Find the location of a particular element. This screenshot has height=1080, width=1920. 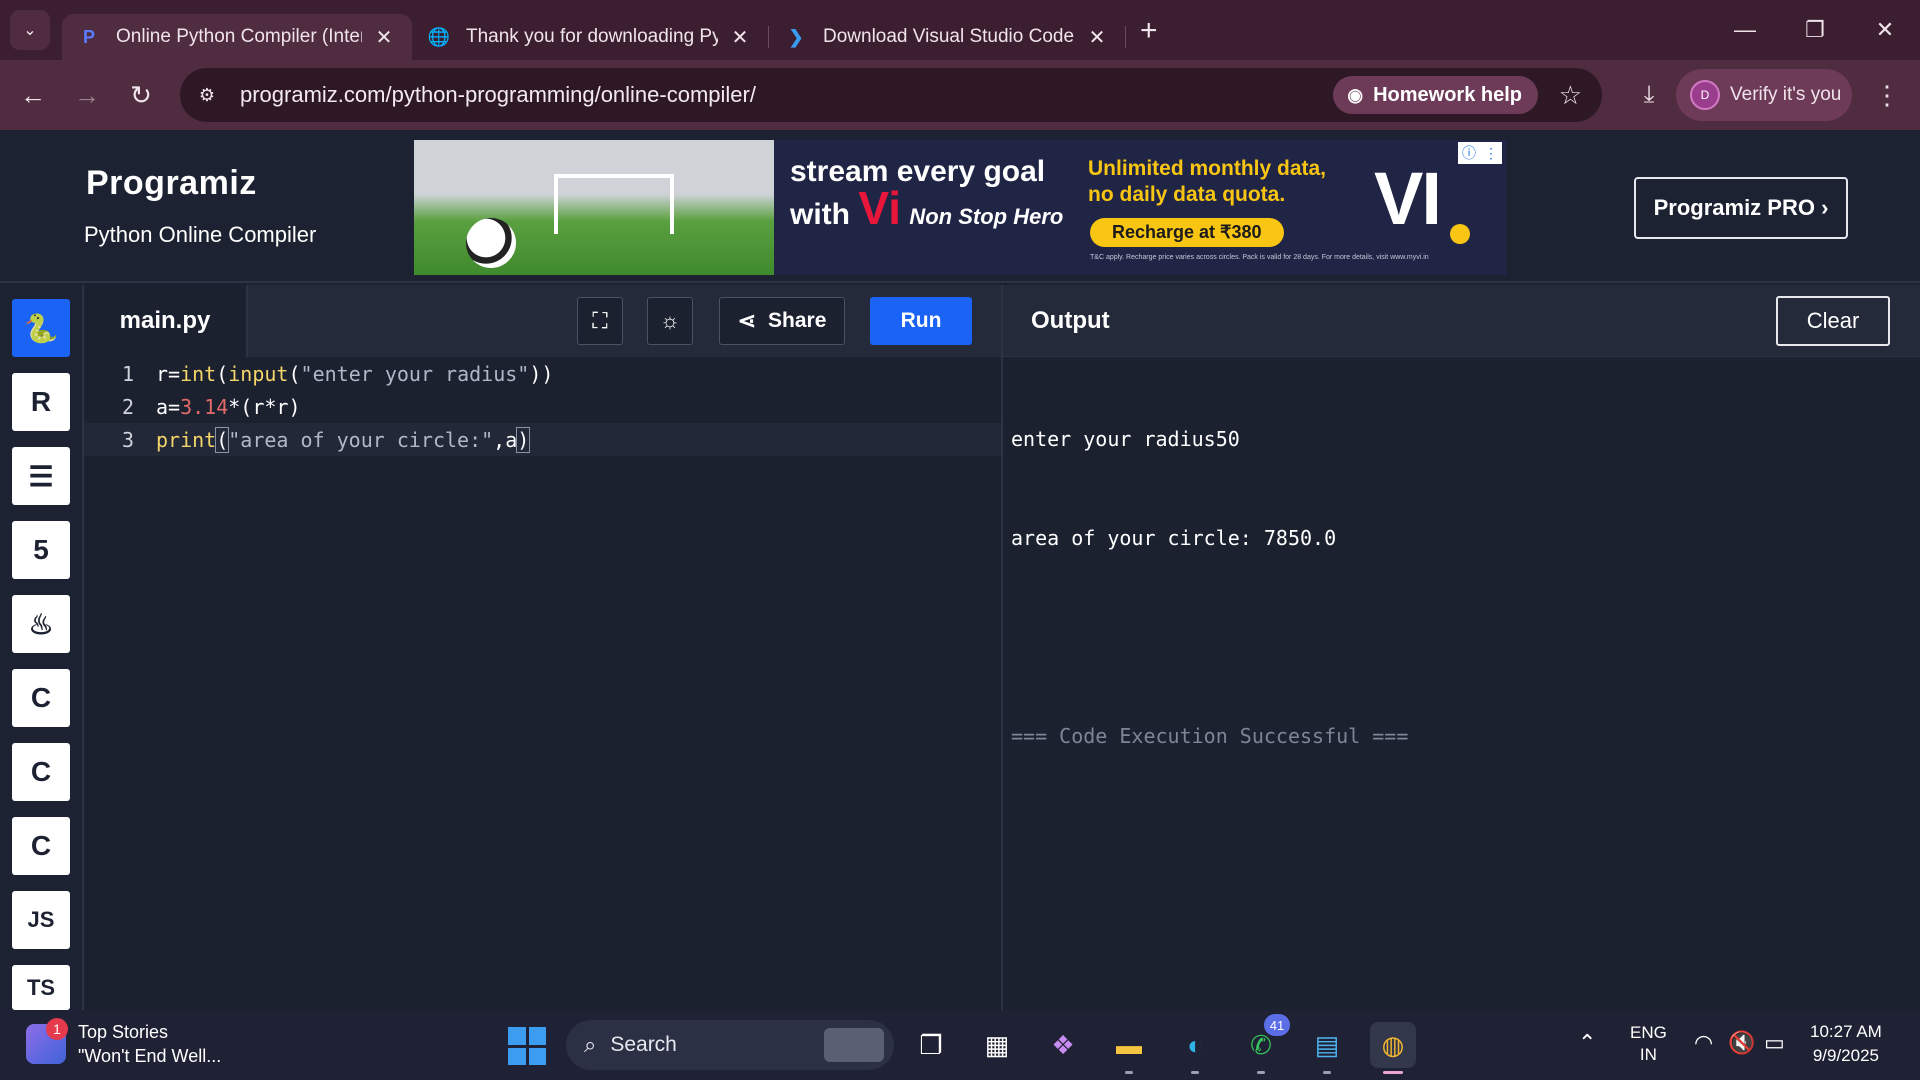

c-language-icon: C is located at coordinates (41, 698).